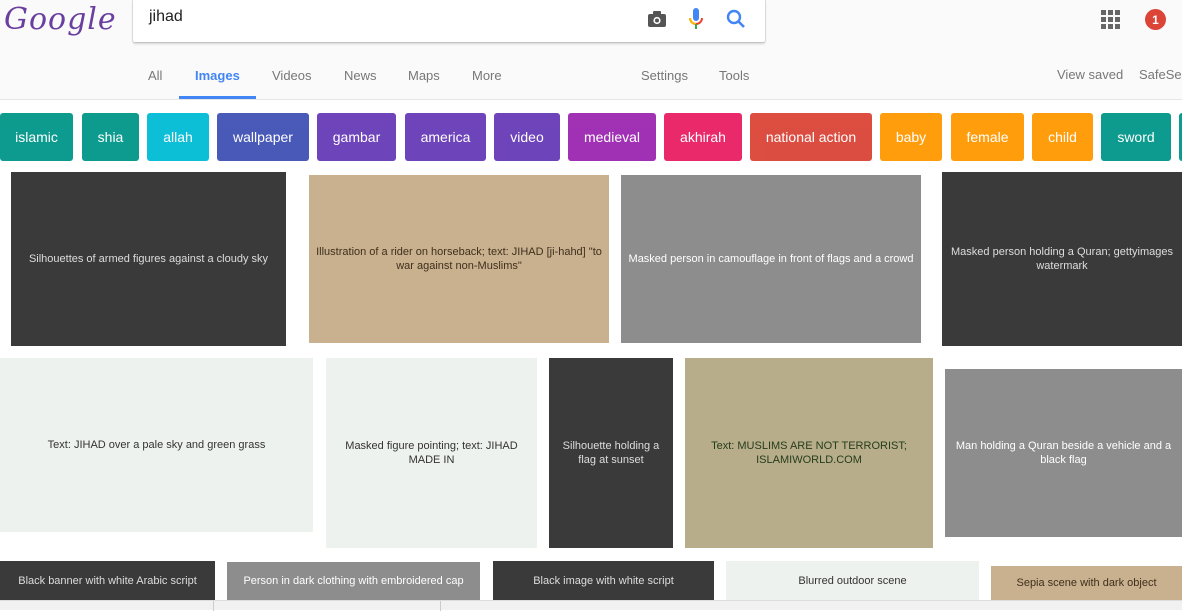 The height and width of the screenshot is (611, 1182). I want to click on apps-grid-icon, so click(1110, 19).